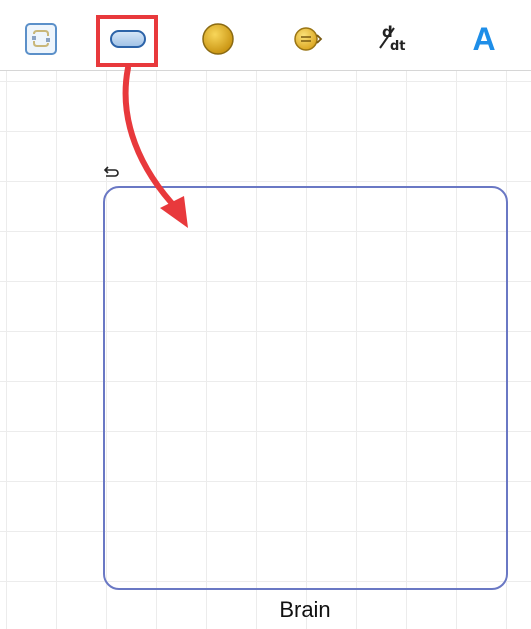  I want to click on group-frame-icon, so click(41, 39).